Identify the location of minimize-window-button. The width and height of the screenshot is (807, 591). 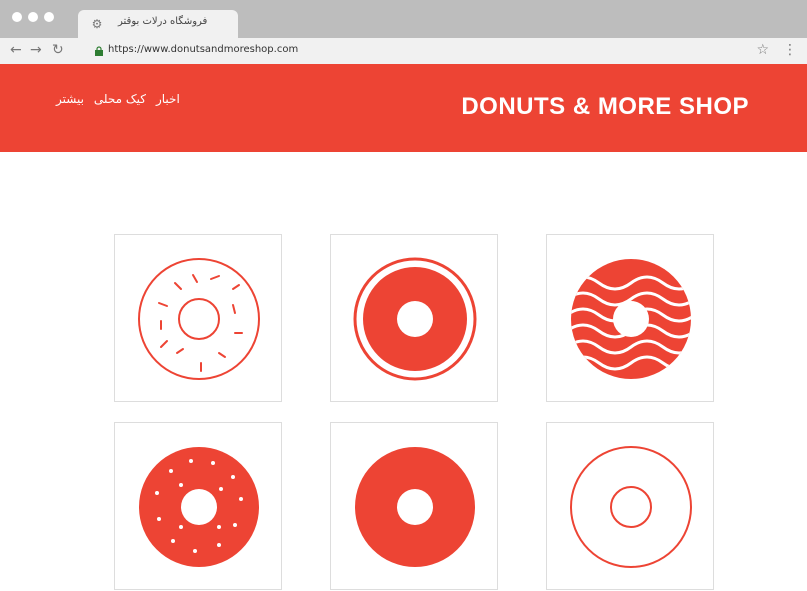
(33, 17).